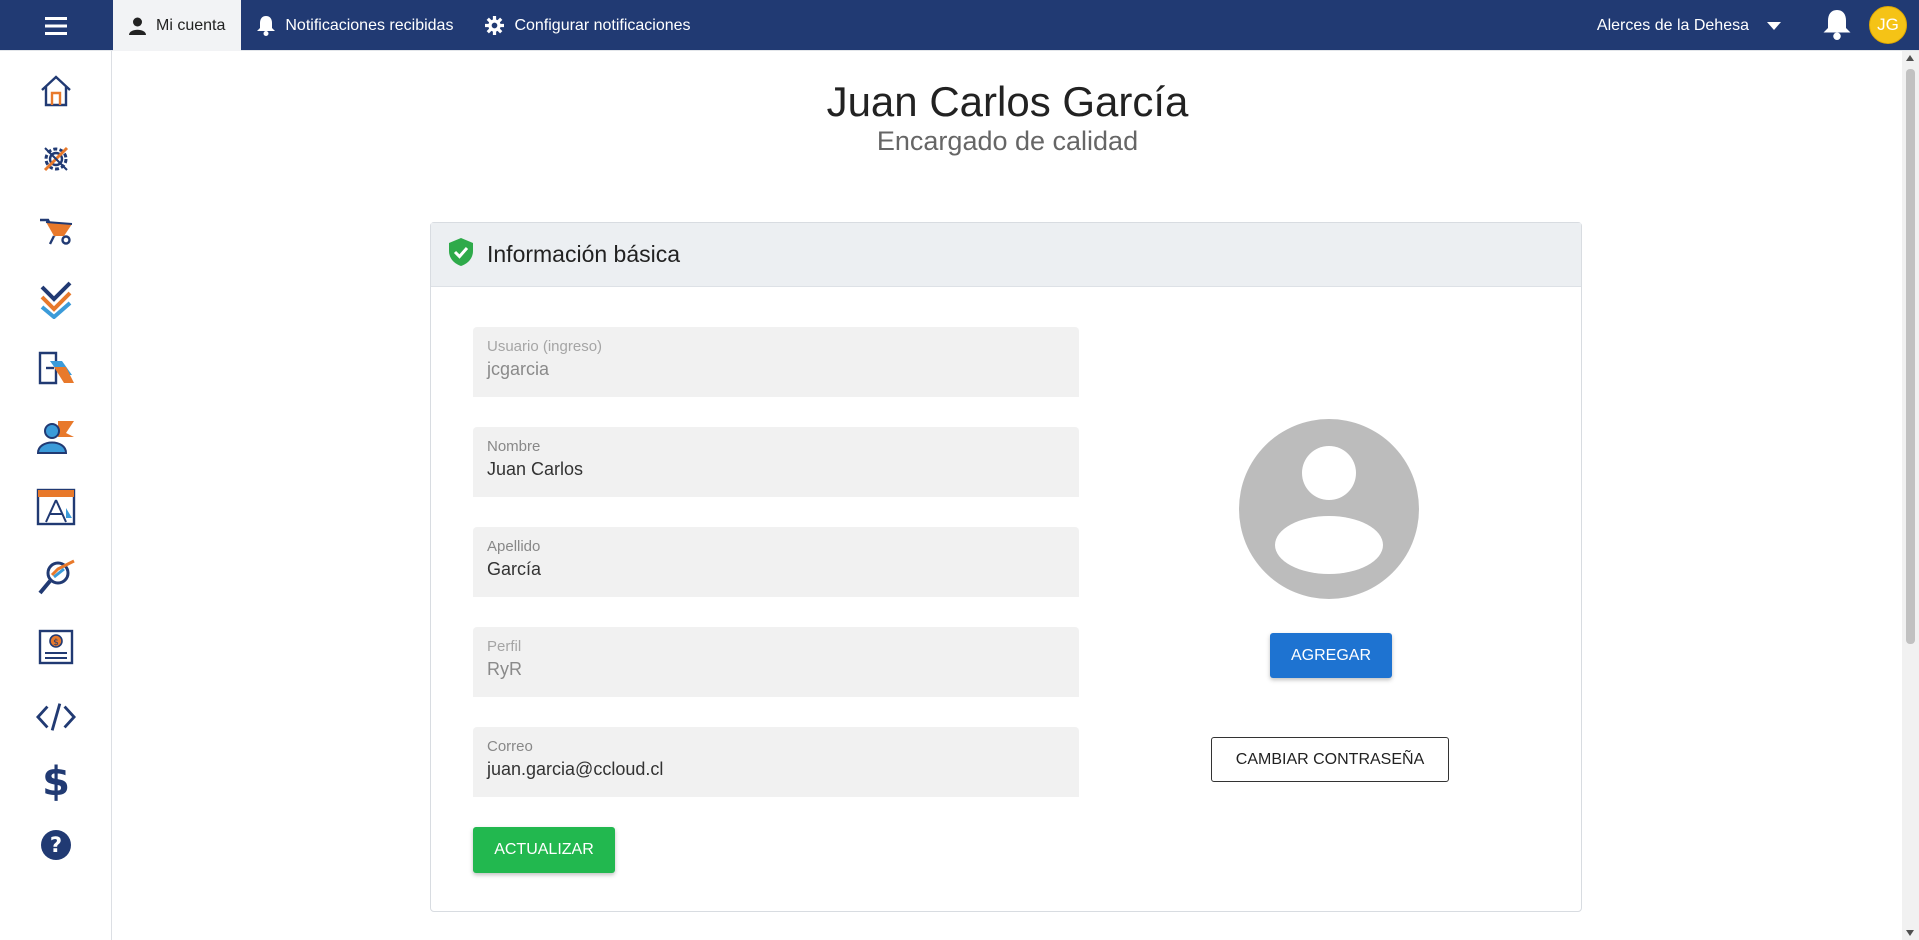  I want to click on user-avatar: JG, so click(1888, 25).